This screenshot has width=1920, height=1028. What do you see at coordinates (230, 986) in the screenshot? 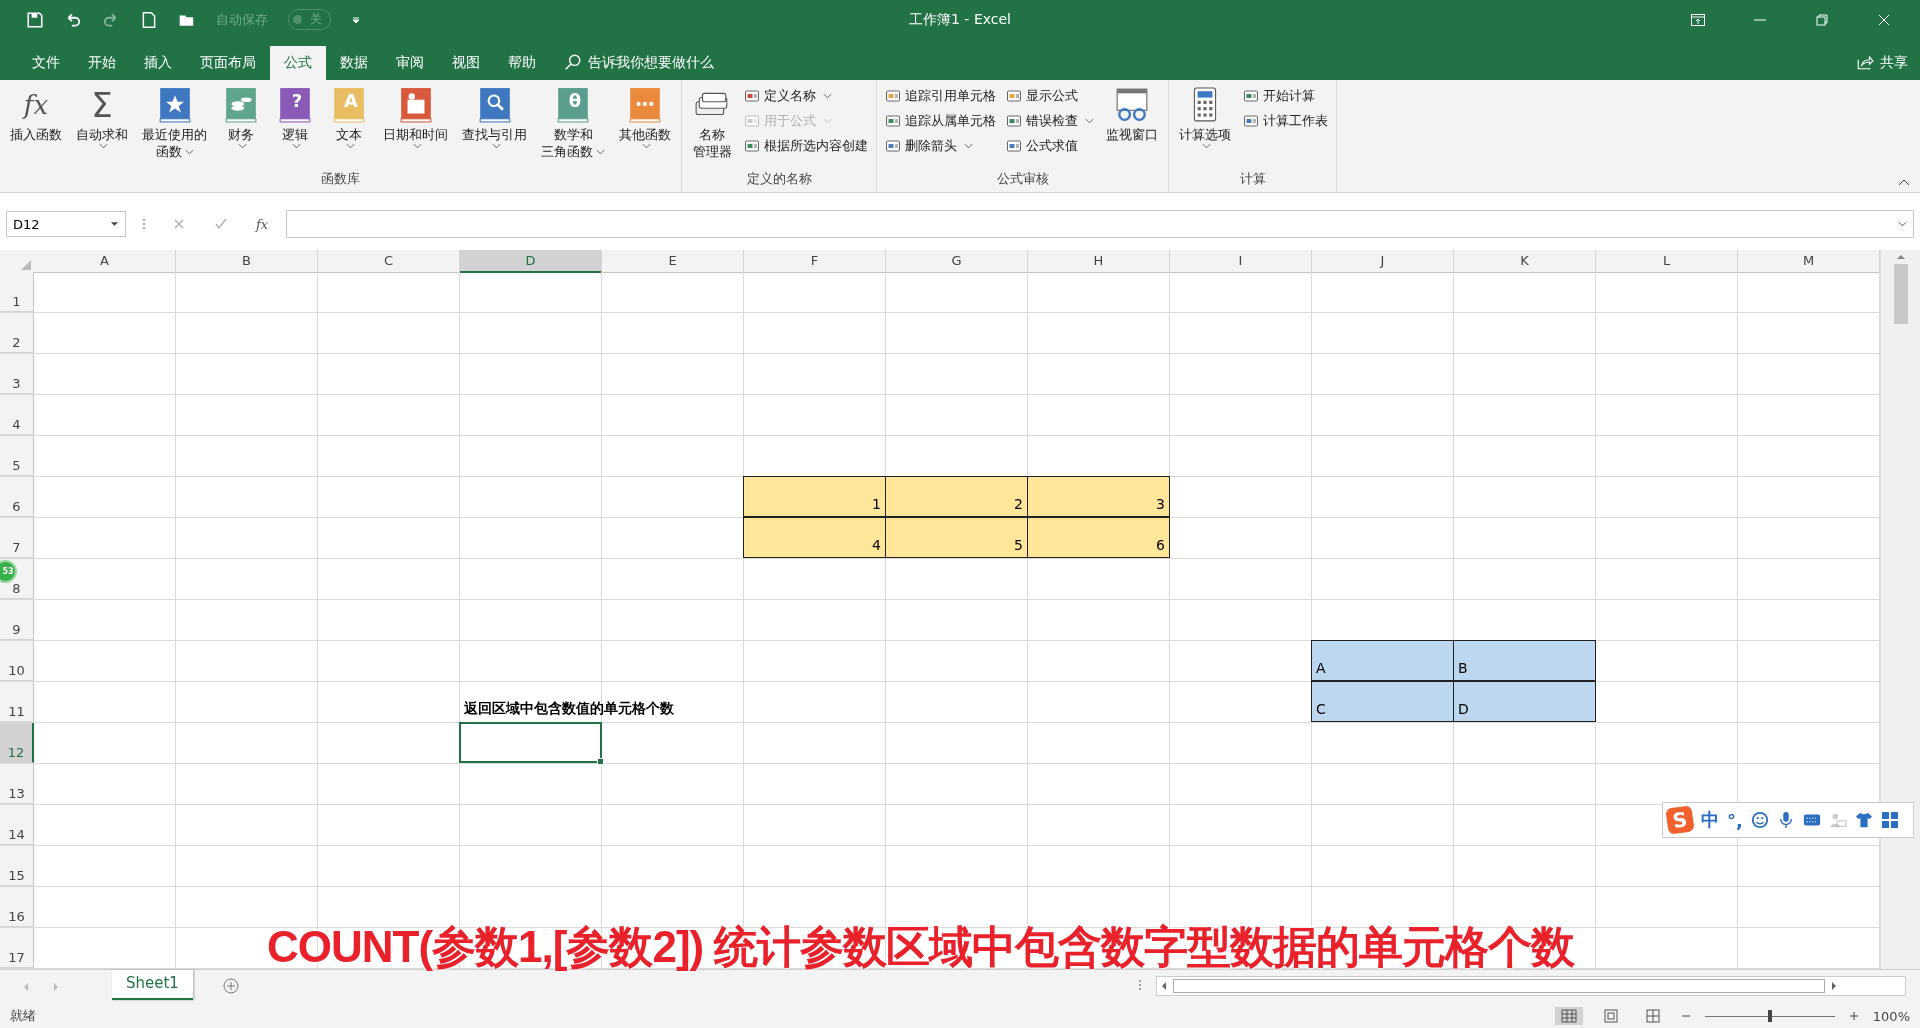
I see `add-sheet-icon` at bounding box center [230, 986].